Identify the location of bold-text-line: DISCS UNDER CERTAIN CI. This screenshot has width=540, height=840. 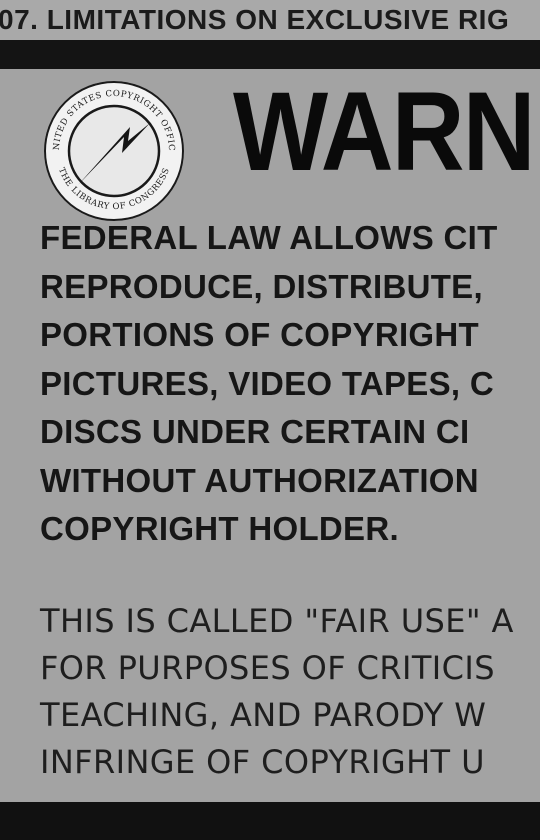
(255, 431).